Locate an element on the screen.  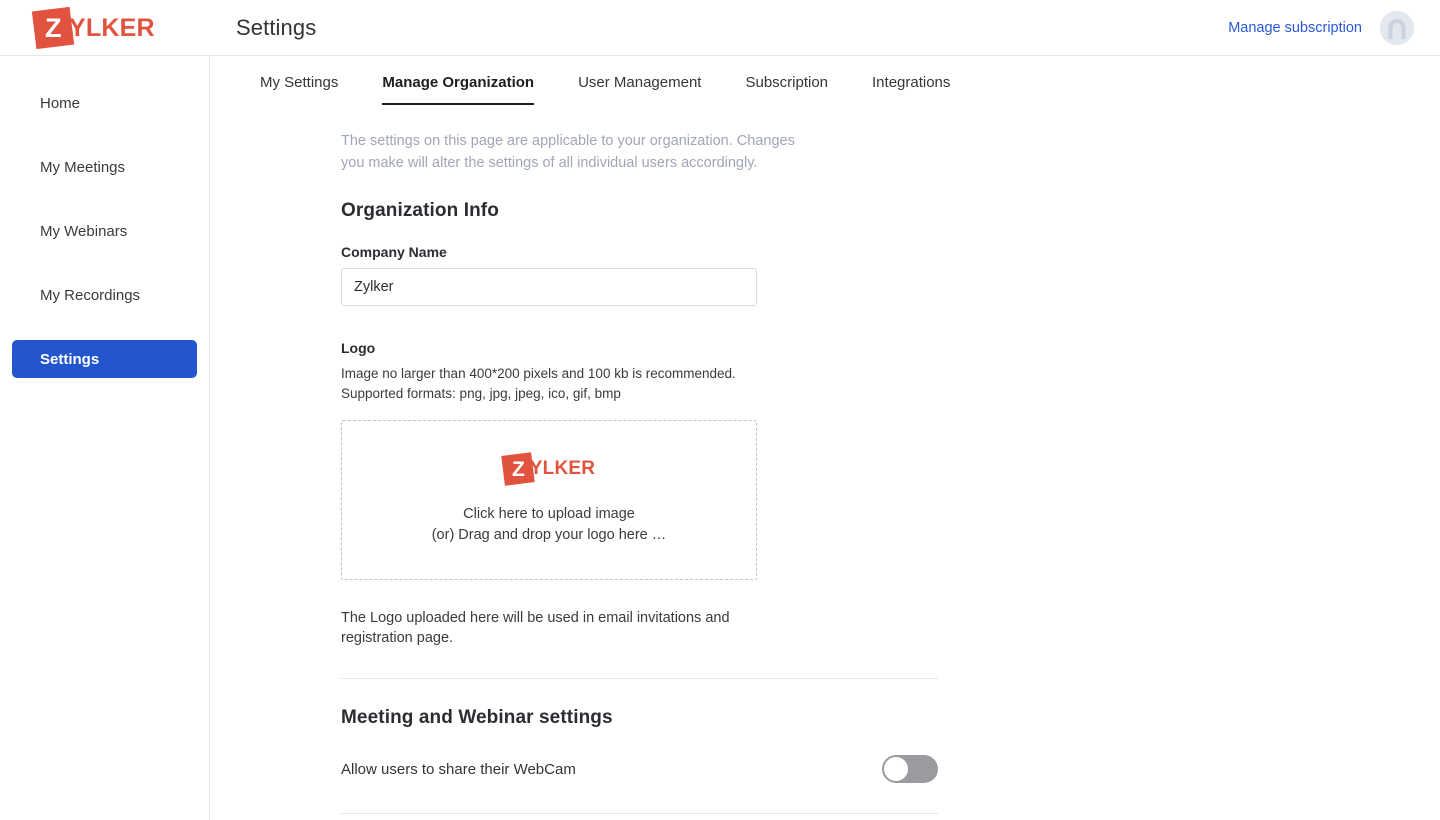
organization-info-heading: Organization Info is located at coordinates (420, 210).